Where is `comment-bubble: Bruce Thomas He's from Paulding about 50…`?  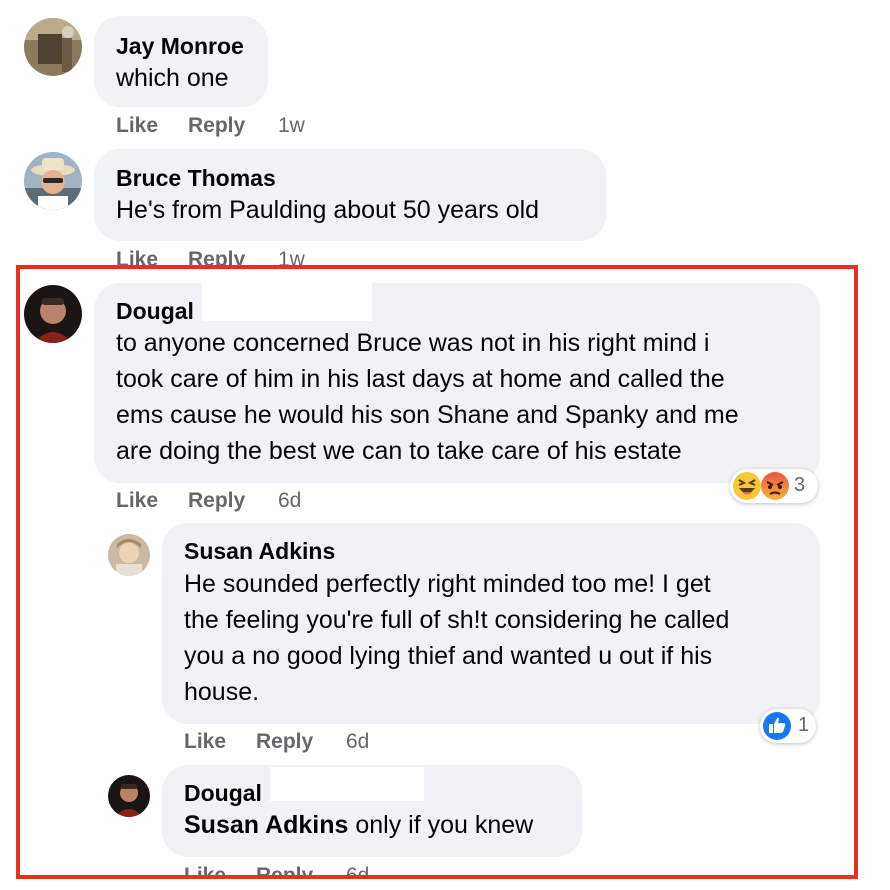 comment-bubble: Bruce Thomas He's from Paulding about 50… is located at coordinates (350, 195).